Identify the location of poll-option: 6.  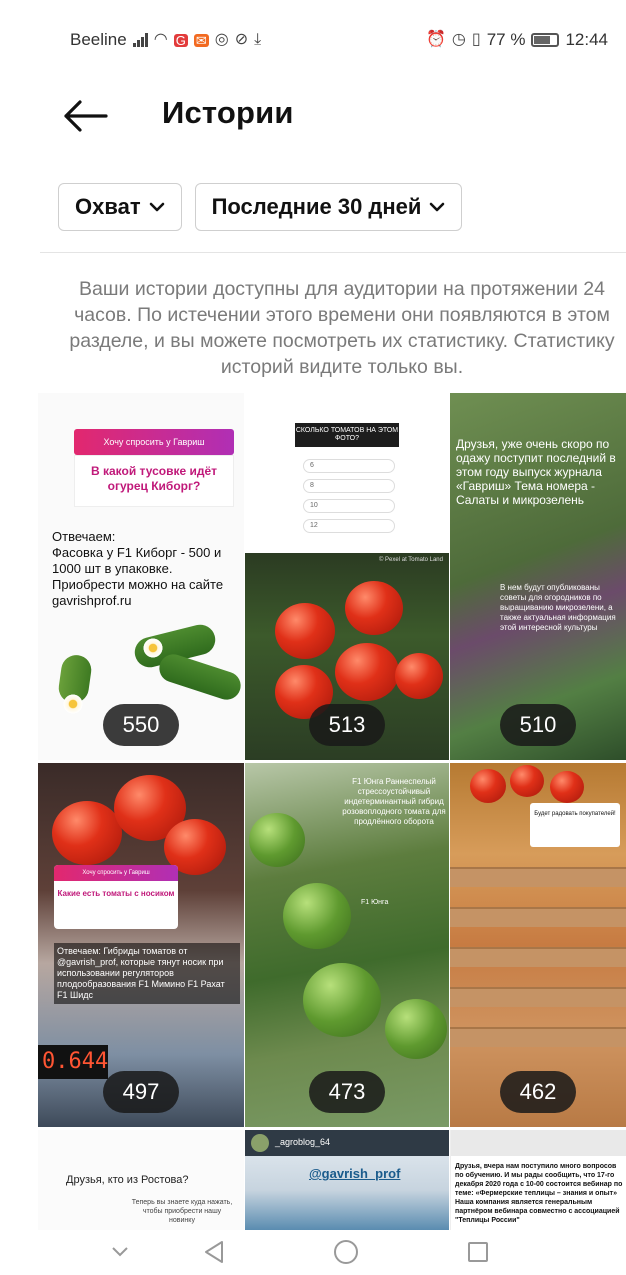
(349, 466).